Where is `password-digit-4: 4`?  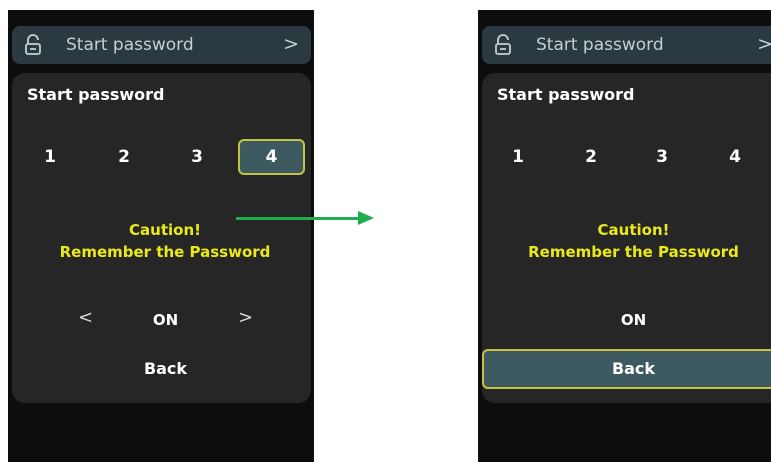
password-digit-4: 4 is located at coordinates (735, 157).